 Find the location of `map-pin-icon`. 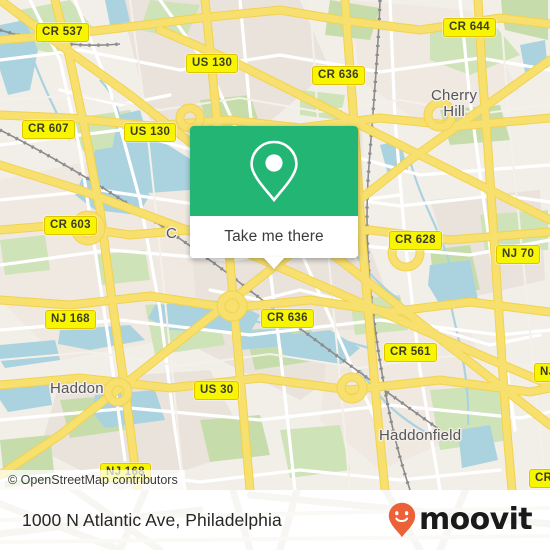

map-pin-icon is located at coordinates (274, 171).